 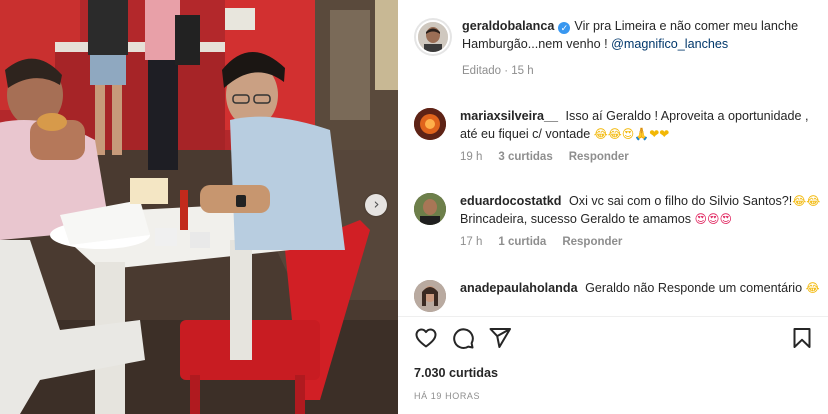 I want to click on caption-mention: @magnifico_lanches, so click(x=669, y=44).